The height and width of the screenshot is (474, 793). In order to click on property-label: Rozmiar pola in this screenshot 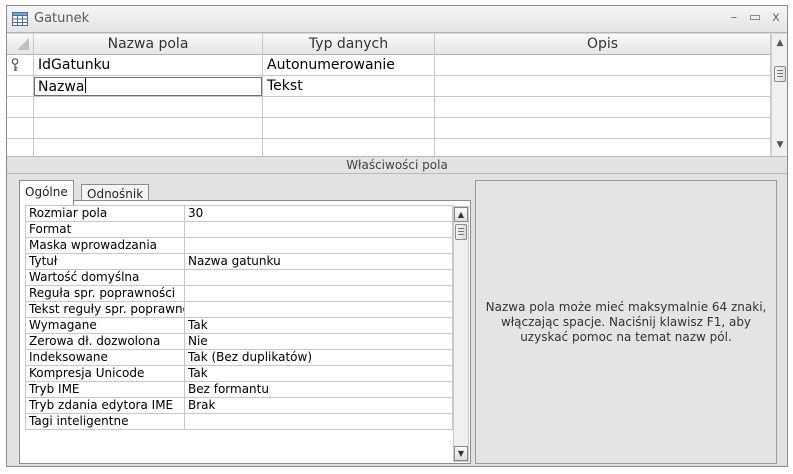, I will do `click(105, 214)`.